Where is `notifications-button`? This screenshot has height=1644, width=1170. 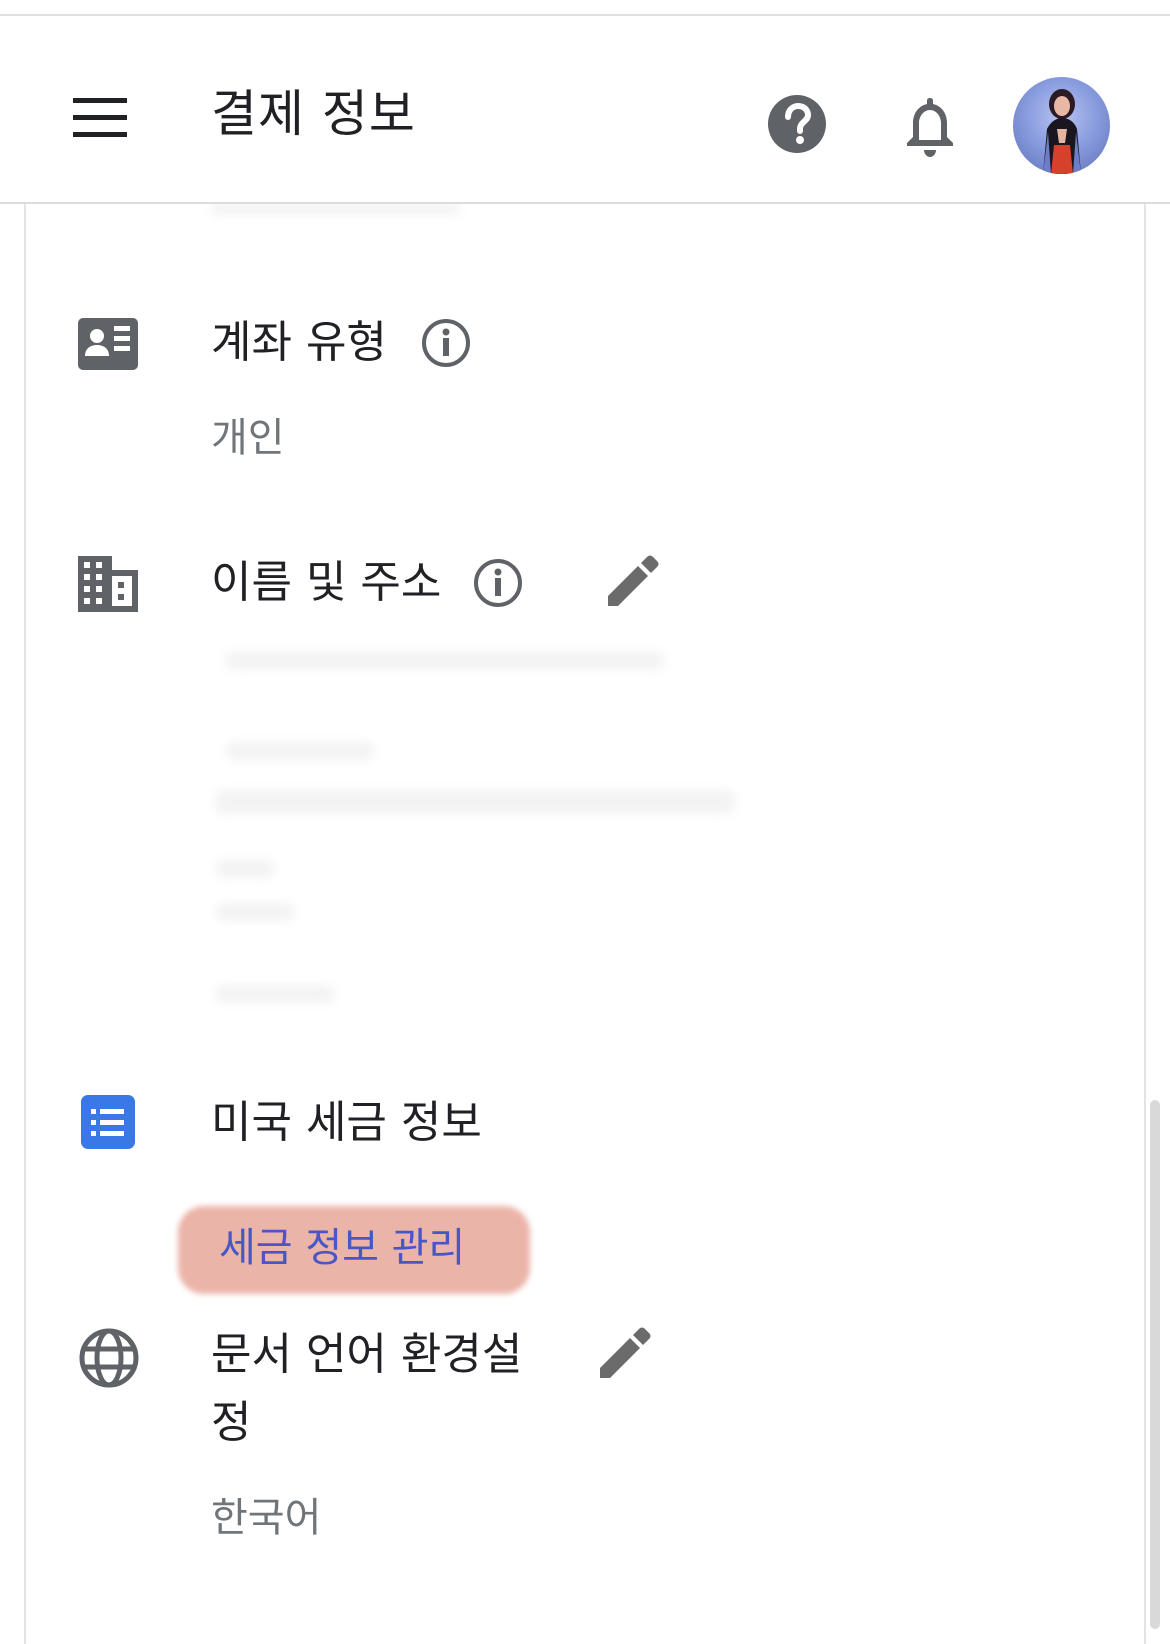
notifications-button is located at coordinates (930, 125).